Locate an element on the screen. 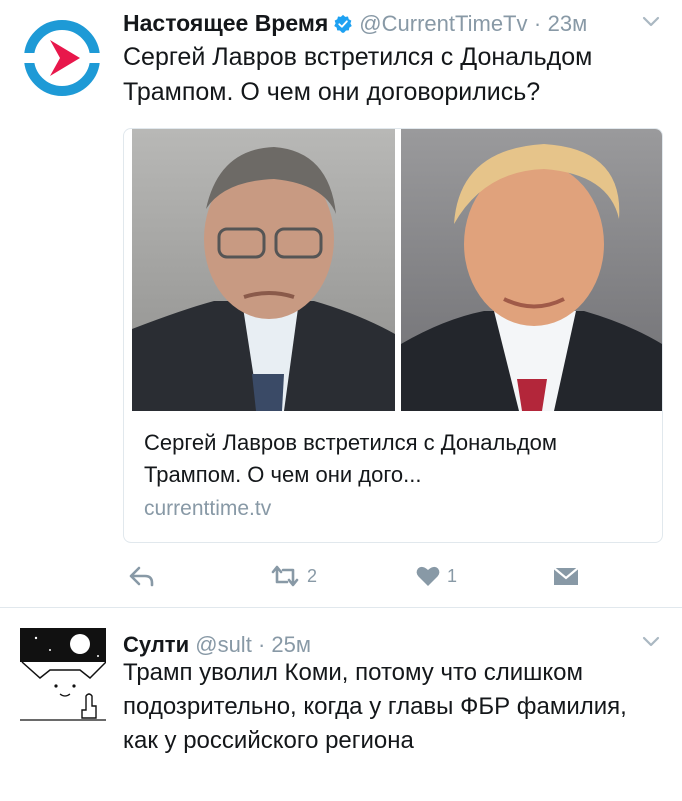 This screenshot has width=682, height=801. retweet-button: 2 is located at coordinates (293, 576).